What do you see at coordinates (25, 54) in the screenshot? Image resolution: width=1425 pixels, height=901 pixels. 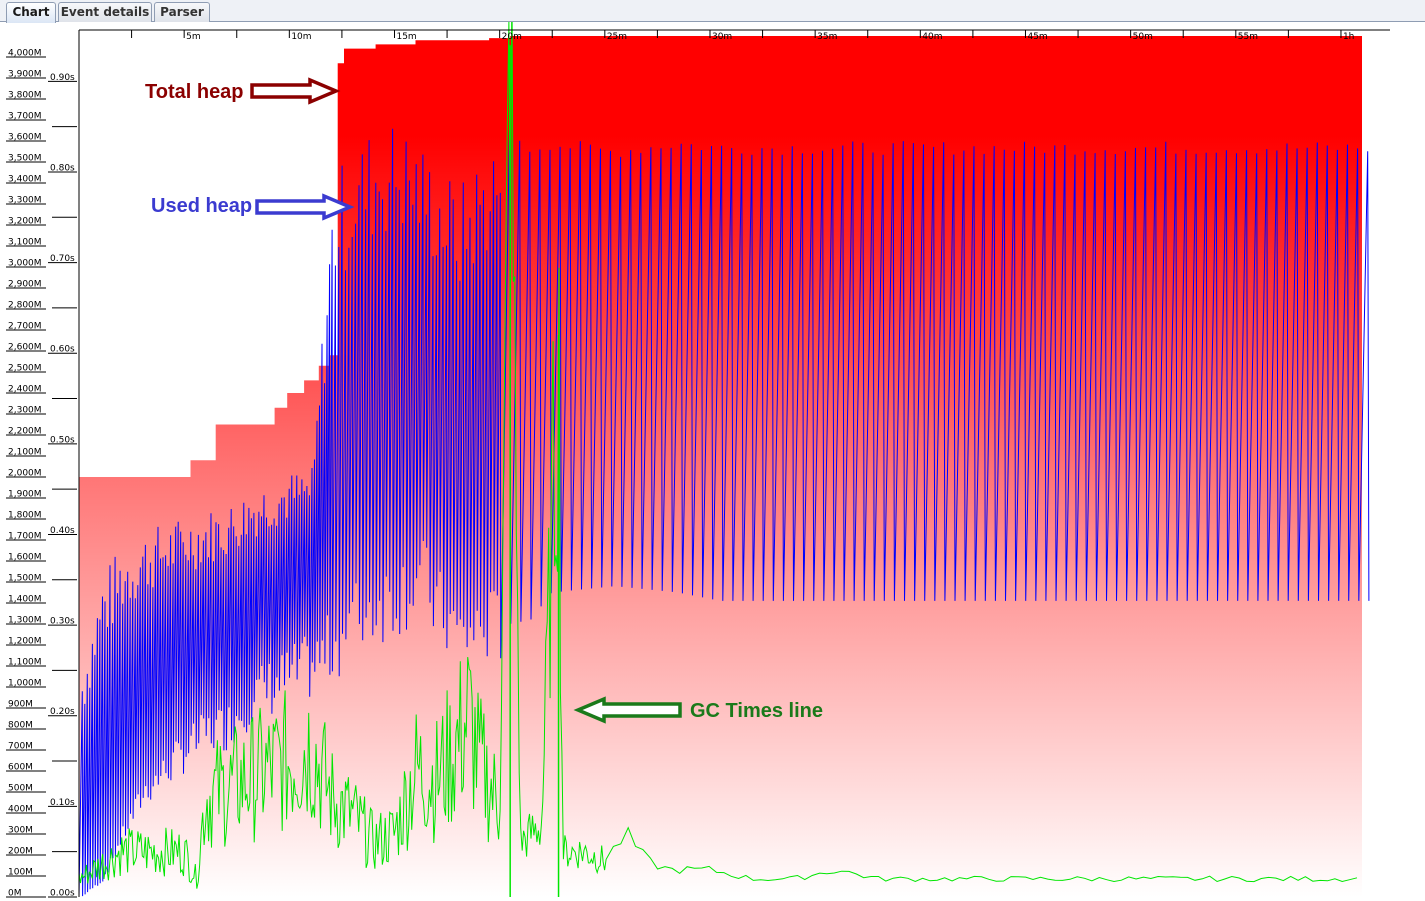 I see `heap-tick-label: 4,000M` at bounding box center [25, 54].